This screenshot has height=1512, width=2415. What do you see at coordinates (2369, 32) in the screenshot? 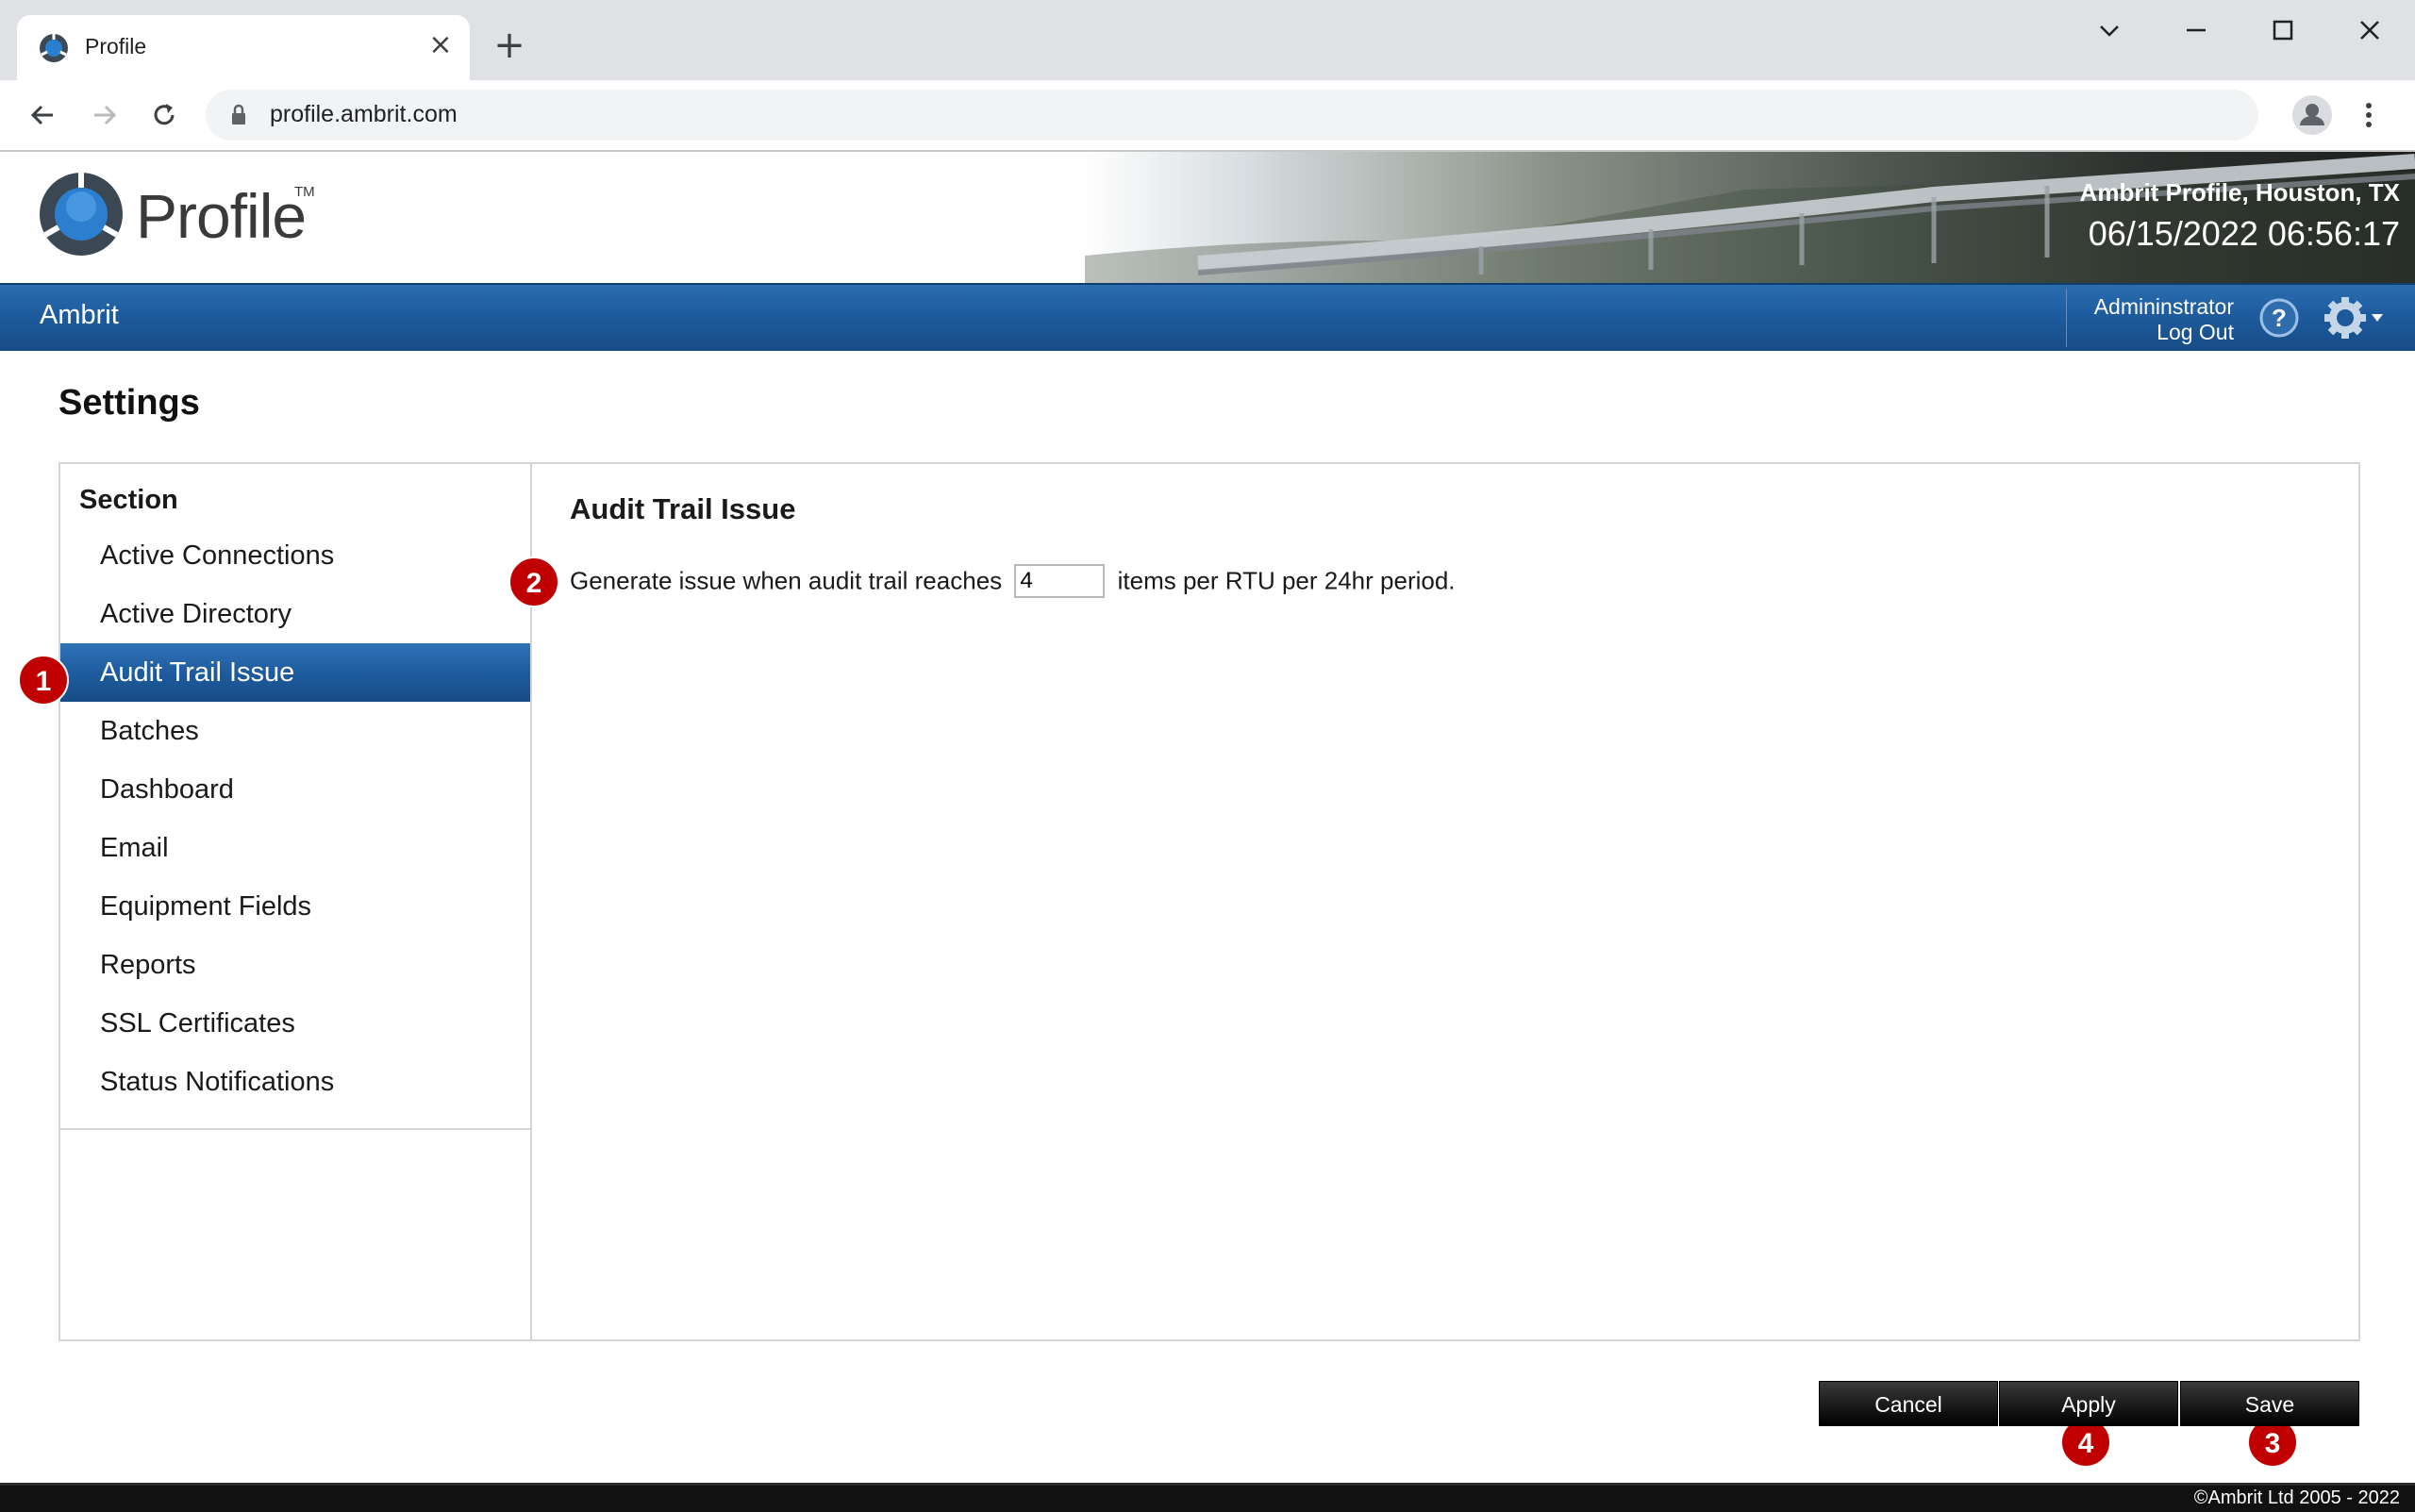
I see `window-close-icon` at bounding box center [2369, 32].